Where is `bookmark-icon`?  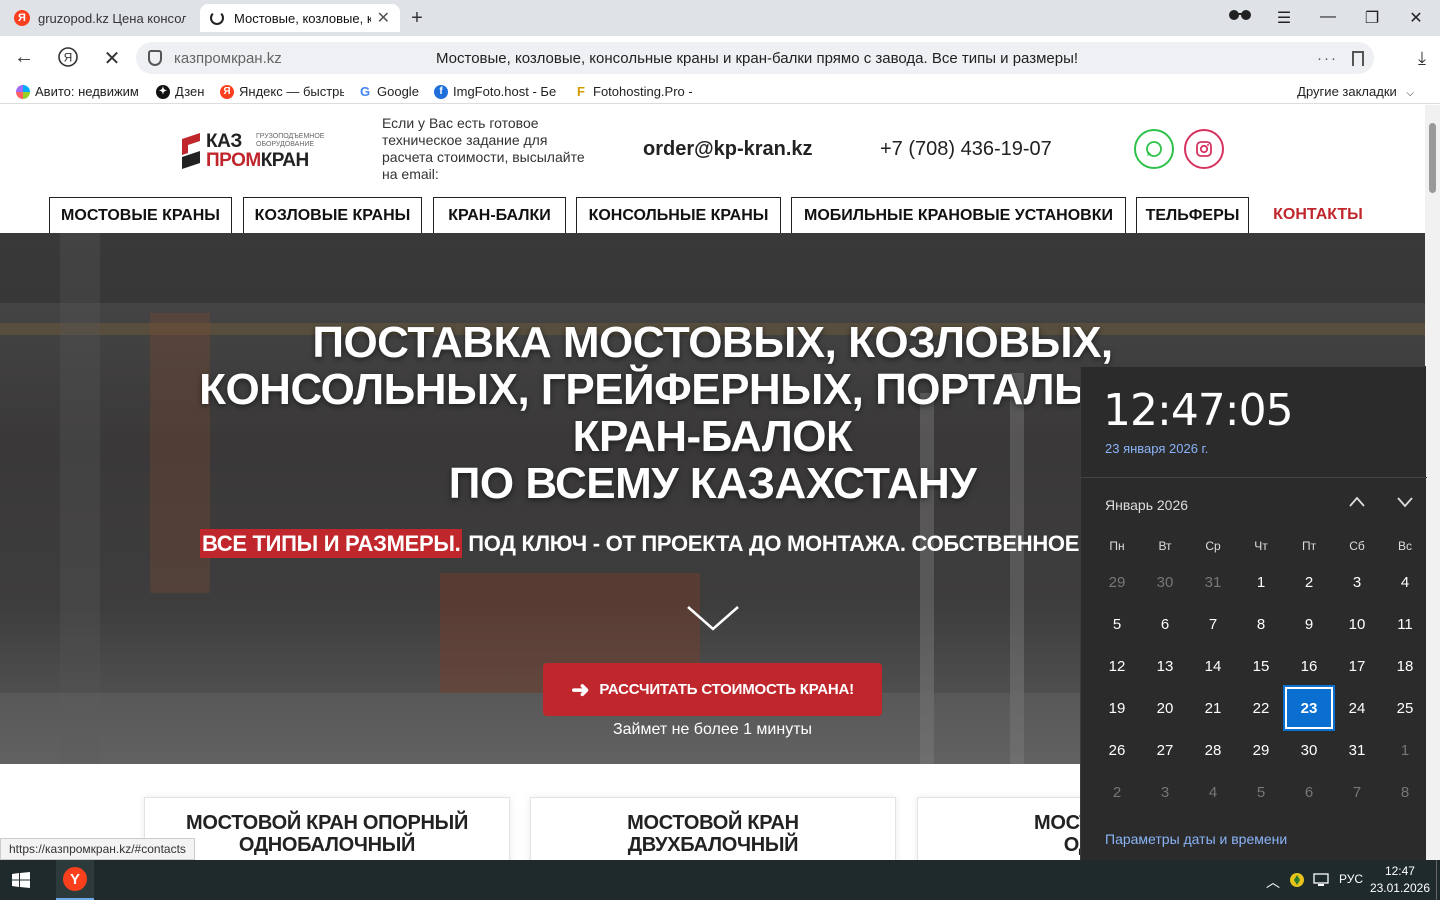 bookmark-icon is located at coordinates (1358, 58).